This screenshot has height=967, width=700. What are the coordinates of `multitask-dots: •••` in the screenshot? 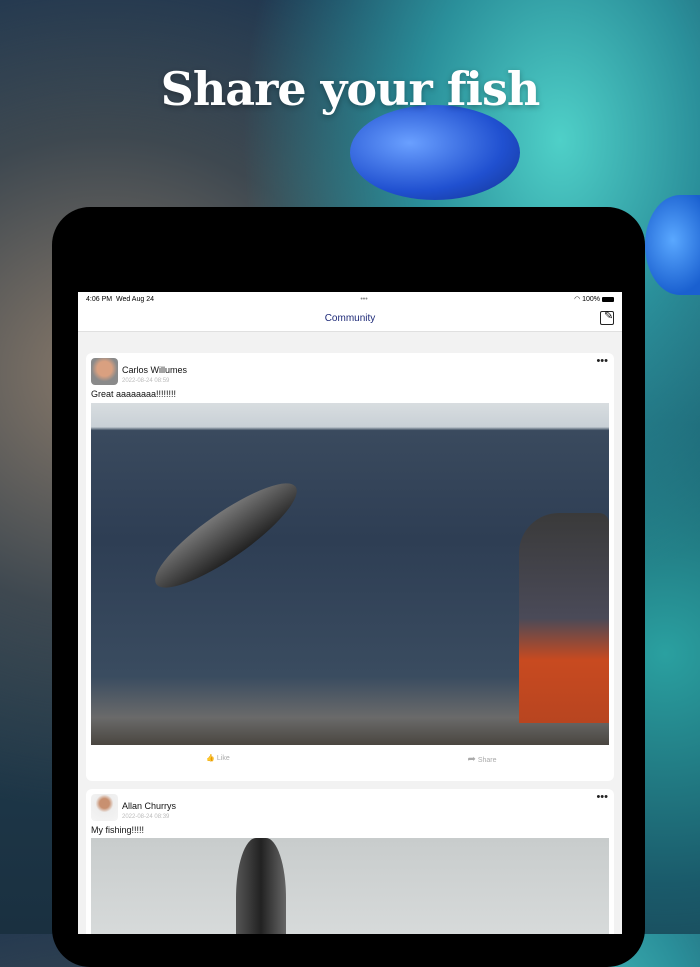 It's located at (363, 299).